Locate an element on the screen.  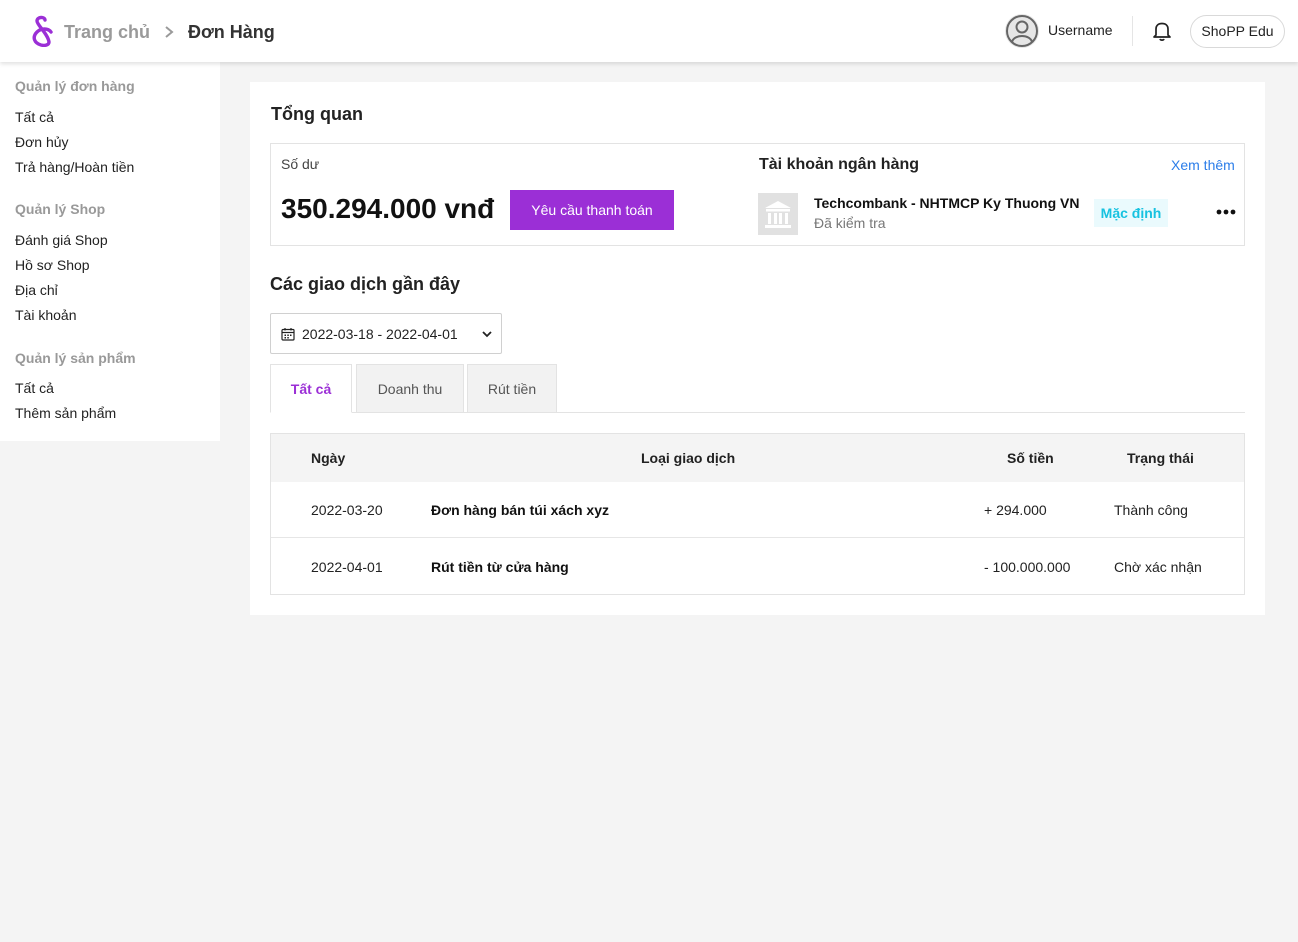
breadcrumb-current: Đơn Hàng is located at coordinates (231, 32).